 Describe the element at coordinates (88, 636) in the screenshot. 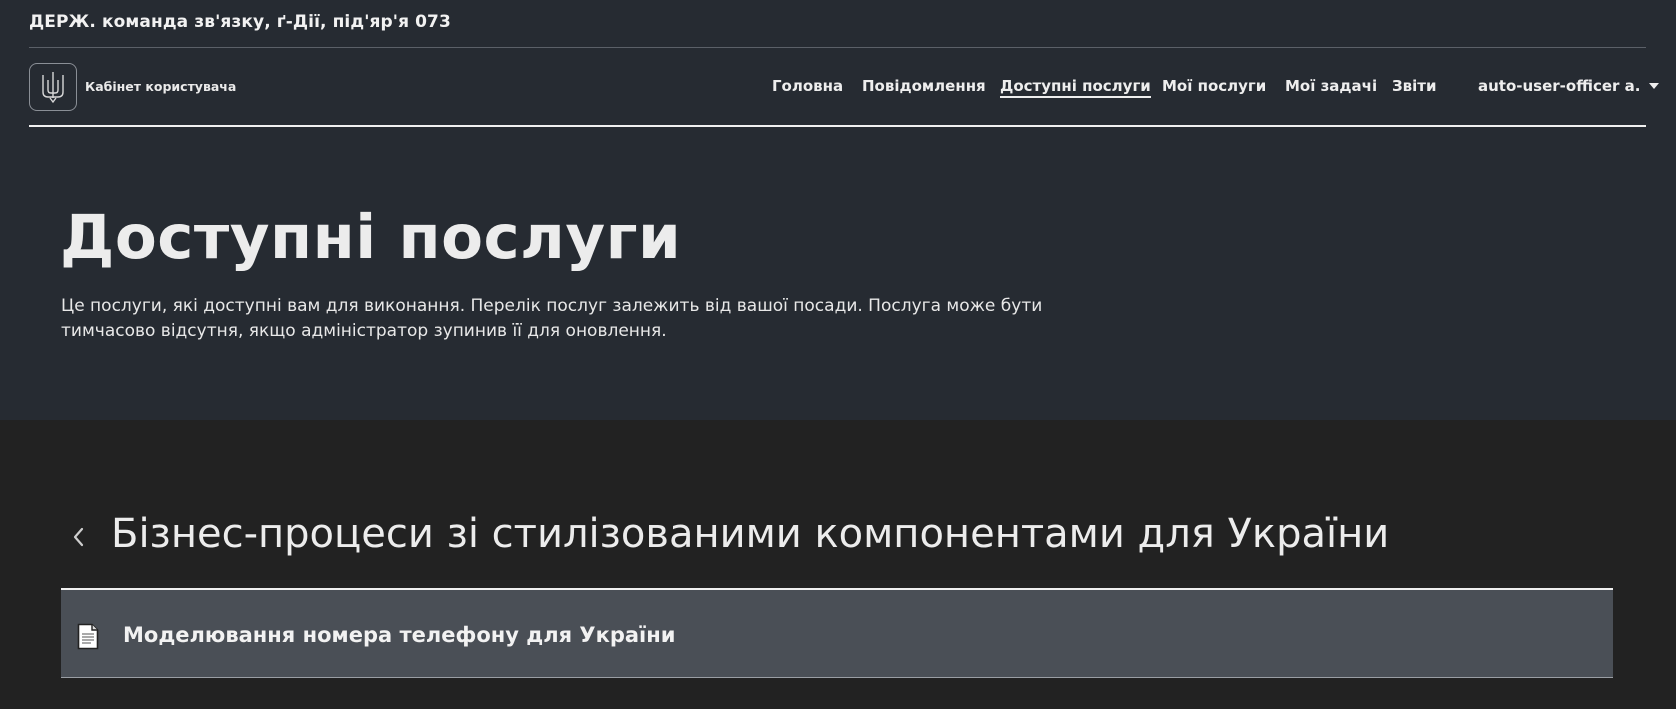

I see `document-icon` at that location.